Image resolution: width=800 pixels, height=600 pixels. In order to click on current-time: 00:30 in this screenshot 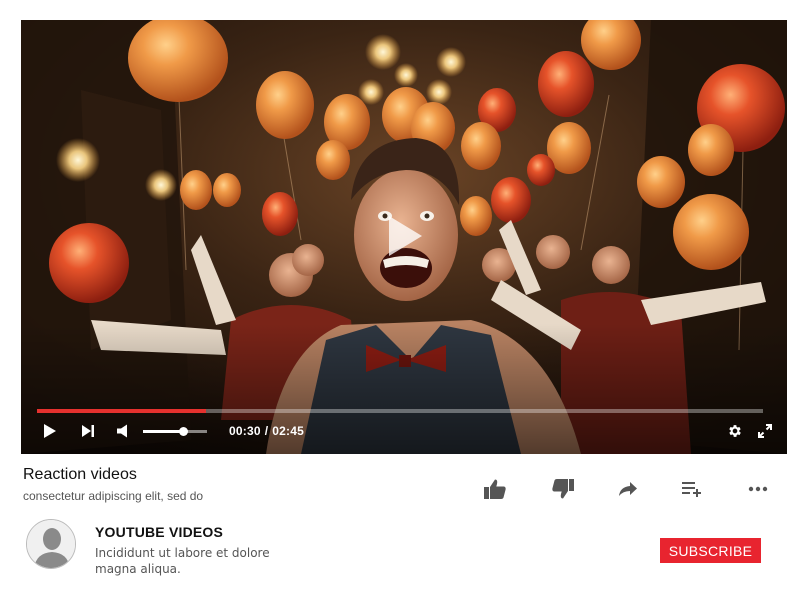, I will do `click(245, 431)`.